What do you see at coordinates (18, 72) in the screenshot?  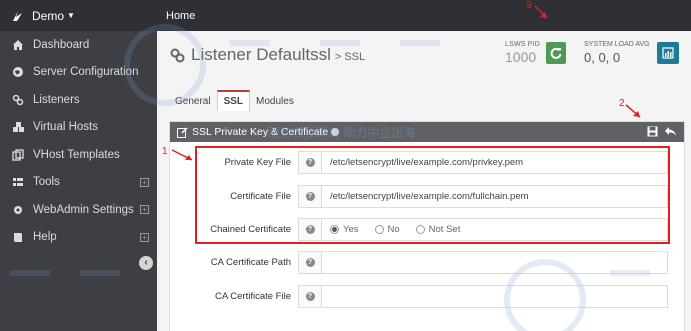 I see `globe-icon` at bounding box center [18, 72].